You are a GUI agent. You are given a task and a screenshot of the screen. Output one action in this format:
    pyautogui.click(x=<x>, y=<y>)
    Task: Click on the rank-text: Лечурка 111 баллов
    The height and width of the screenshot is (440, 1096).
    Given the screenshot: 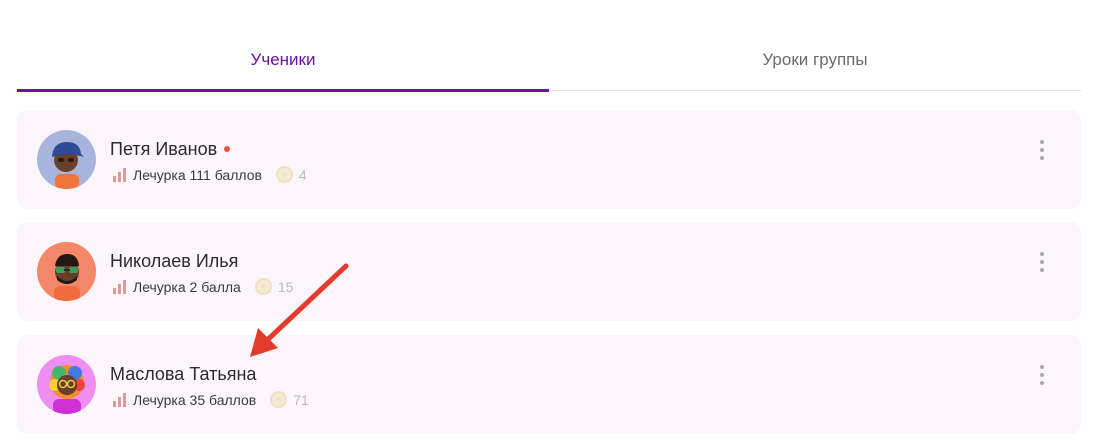 What is the action you would take?
    pyautogui.click(x=197, y=174)
    